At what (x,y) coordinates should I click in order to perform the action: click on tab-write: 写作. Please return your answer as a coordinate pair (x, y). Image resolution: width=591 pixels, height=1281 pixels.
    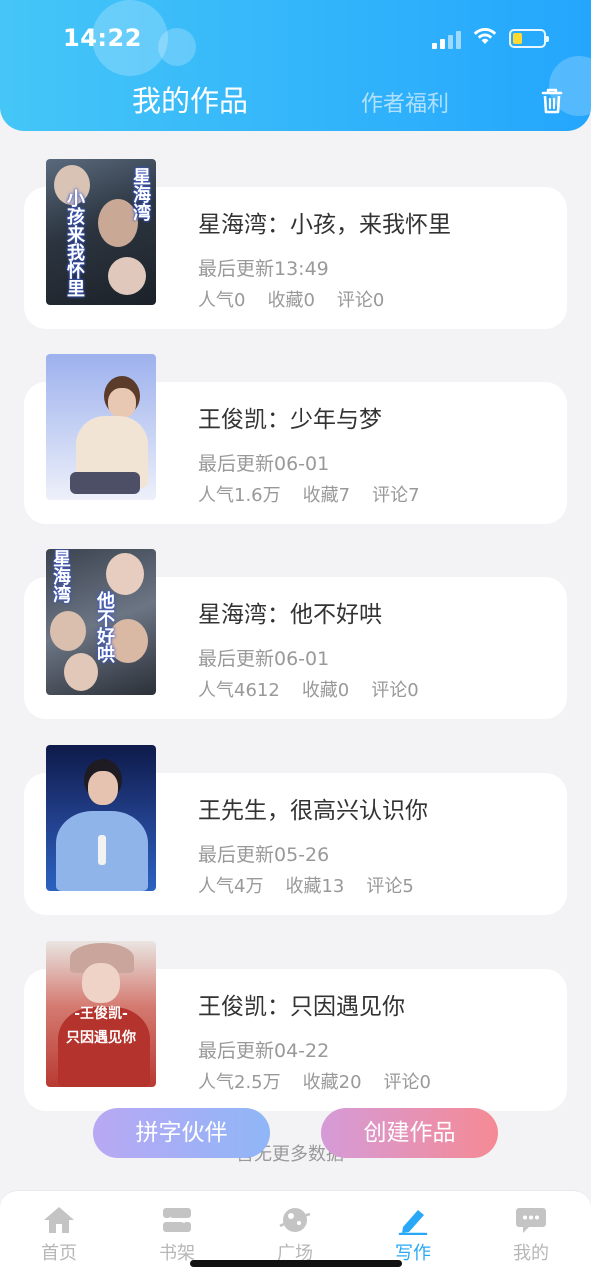
    Looking at the image, I should click on (413, 1235).